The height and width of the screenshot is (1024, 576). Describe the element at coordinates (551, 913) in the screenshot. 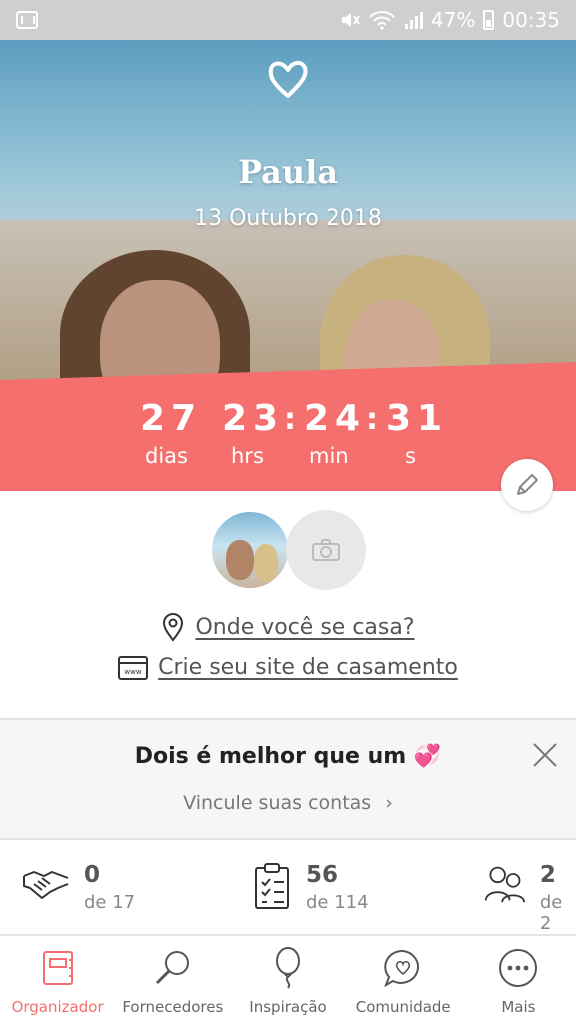

I see `stat-guests-total: de 2` at that location.